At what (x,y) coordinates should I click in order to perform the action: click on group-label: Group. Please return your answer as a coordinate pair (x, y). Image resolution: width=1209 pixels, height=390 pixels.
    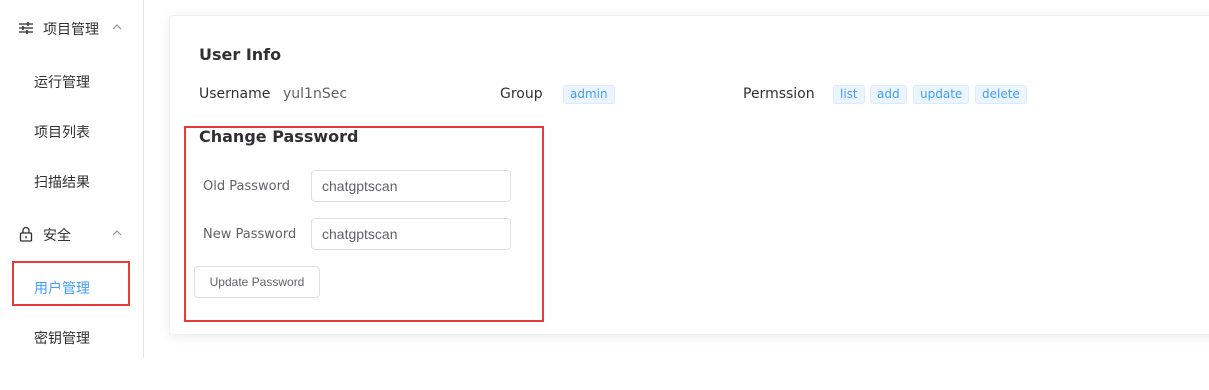
    Looking at the image, I should click on (521, 94).